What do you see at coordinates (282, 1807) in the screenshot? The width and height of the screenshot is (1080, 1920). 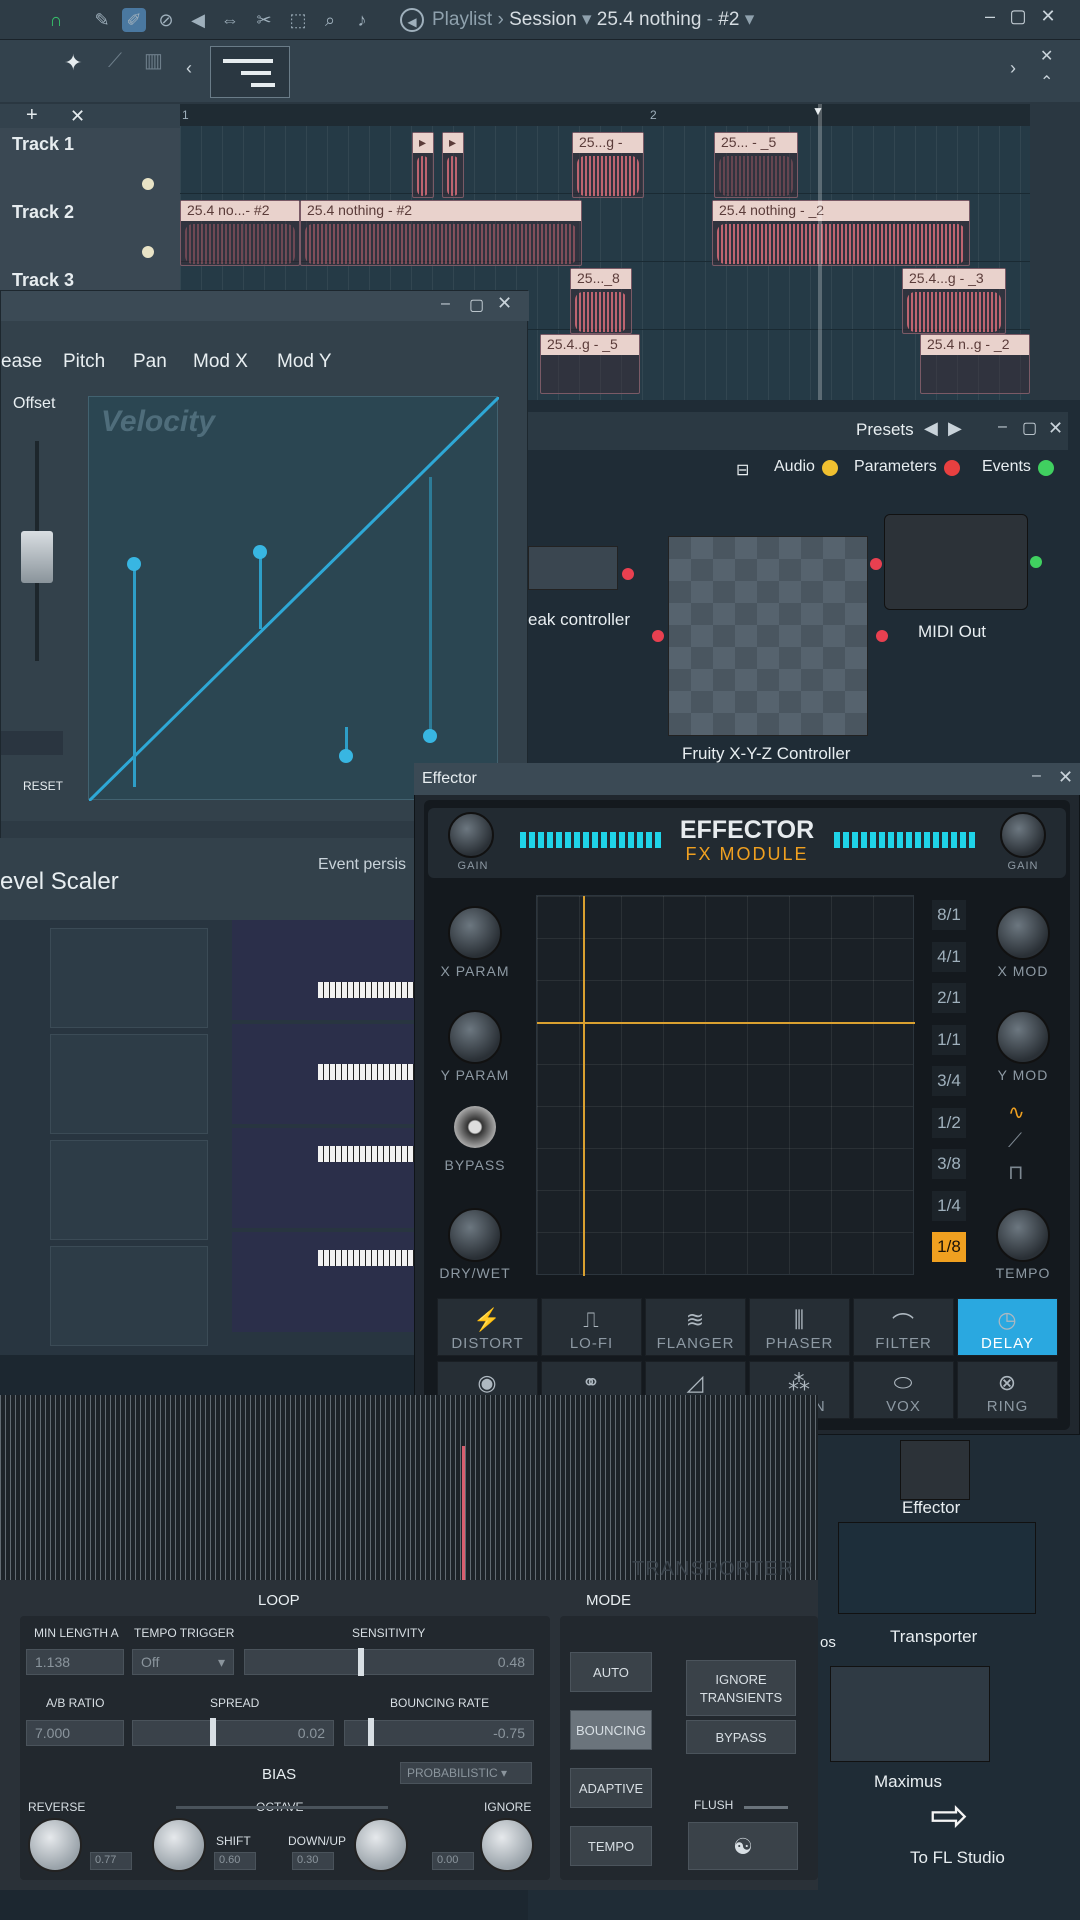 I see `octave-range` at bounding box center [282, 1807].